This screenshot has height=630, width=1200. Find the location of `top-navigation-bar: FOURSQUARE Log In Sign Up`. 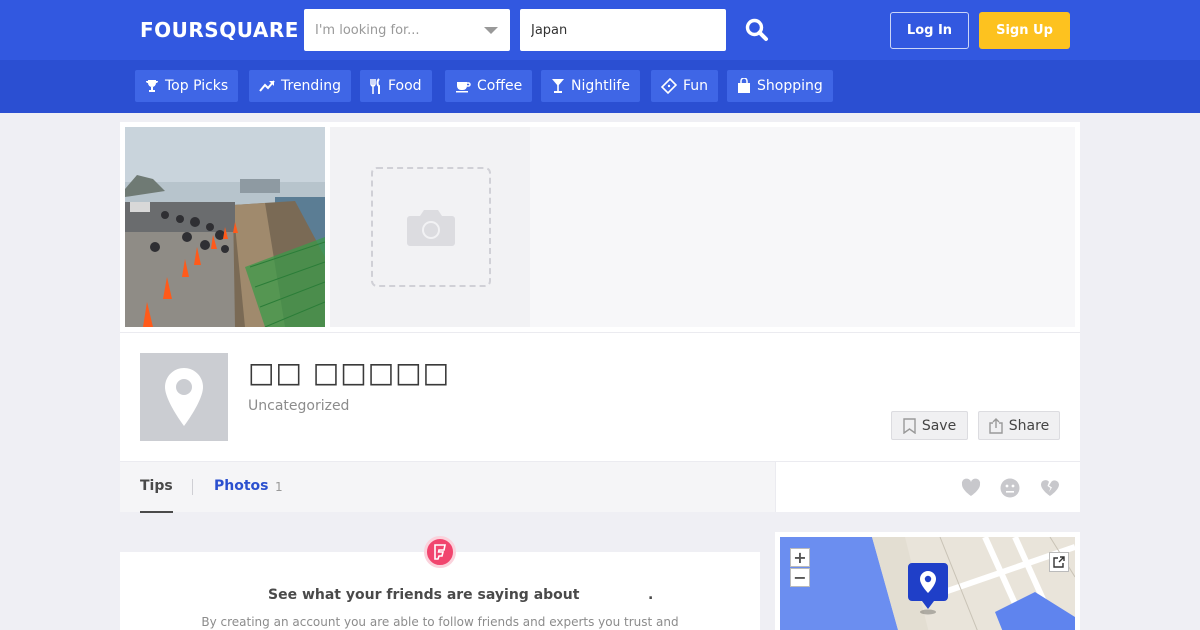

top-navigation-bar: FOURSQUARE Log In Sign Up is located at coordinates (600, 30).